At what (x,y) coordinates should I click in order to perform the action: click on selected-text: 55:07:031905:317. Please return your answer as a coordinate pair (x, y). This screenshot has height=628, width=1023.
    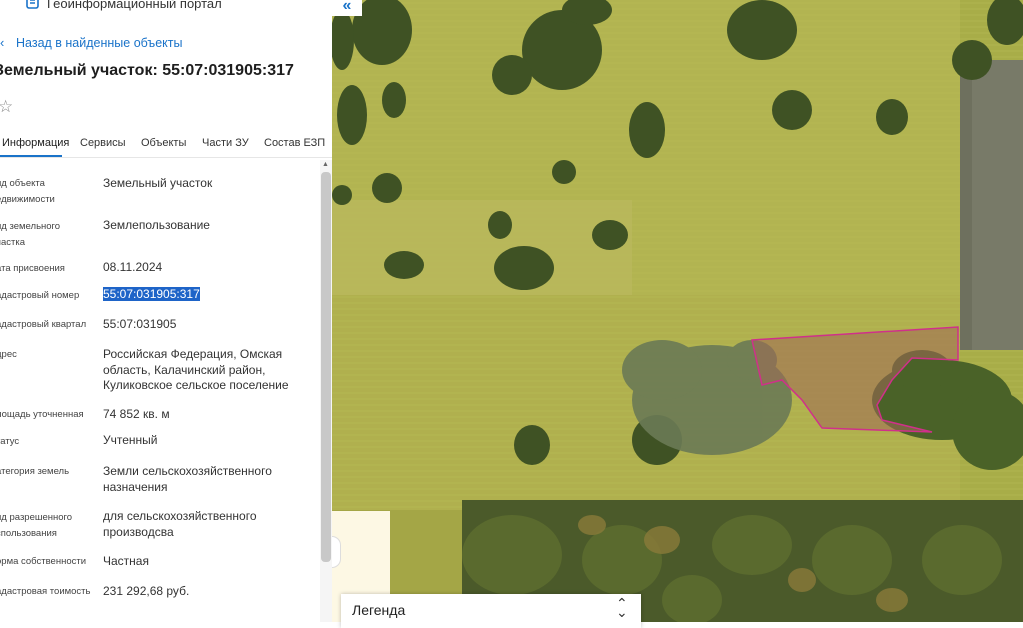
    Looking at the image, I should click on (151, 294).